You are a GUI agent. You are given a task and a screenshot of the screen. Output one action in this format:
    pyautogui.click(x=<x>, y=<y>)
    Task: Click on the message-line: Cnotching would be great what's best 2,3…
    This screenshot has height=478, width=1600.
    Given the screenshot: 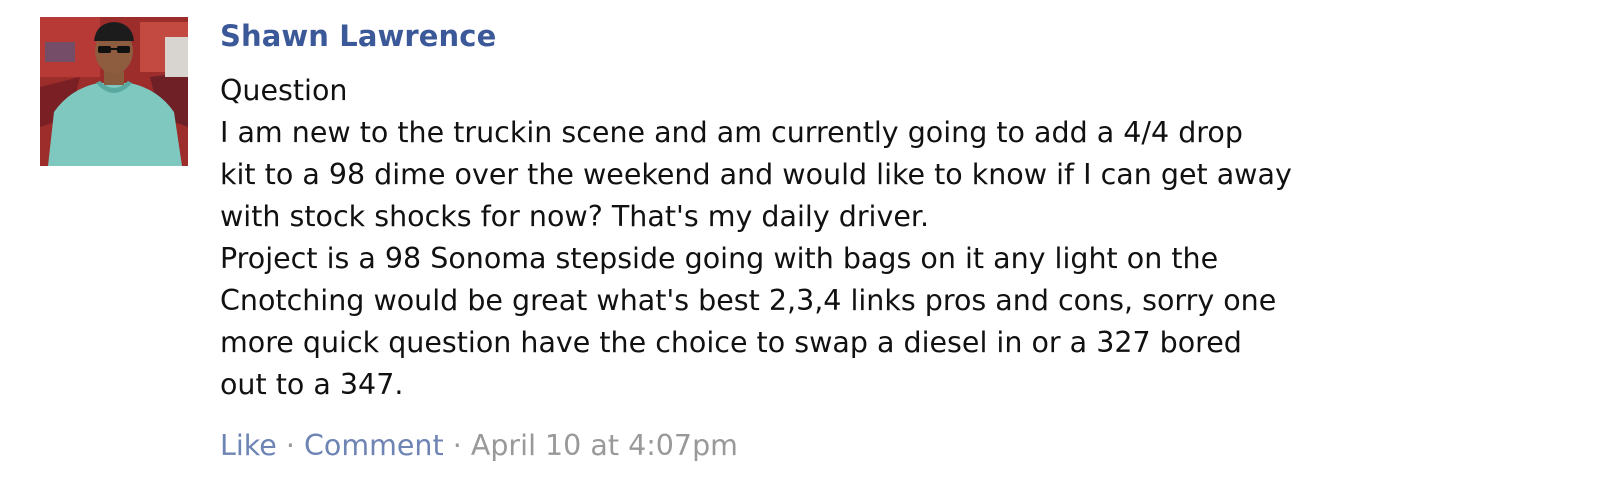 What is the action you would take?
    pyautogui.click(x=748, y=300)
    